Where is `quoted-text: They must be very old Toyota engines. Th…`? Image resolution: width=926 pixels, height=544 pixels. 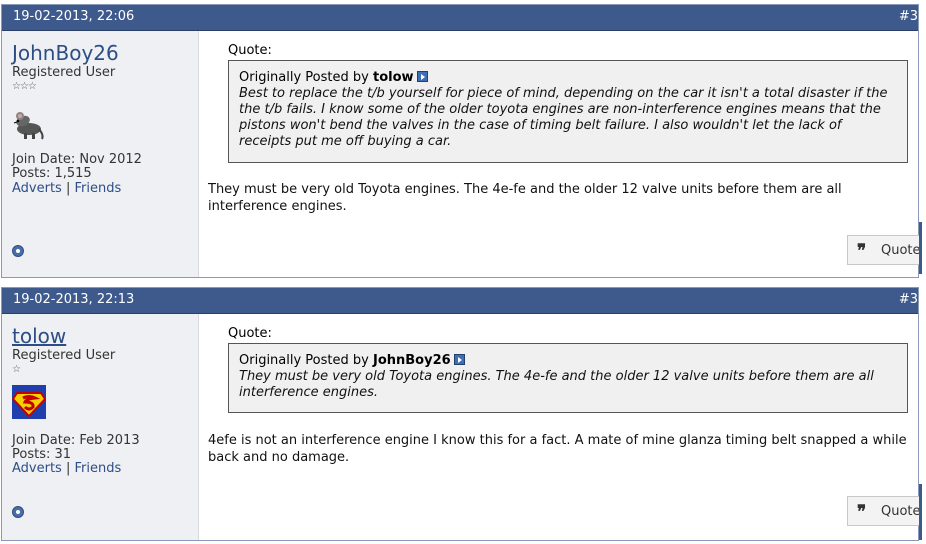 quoted-text: They must be very old Toyota engines. Th… is located at coordinates (556, 384).